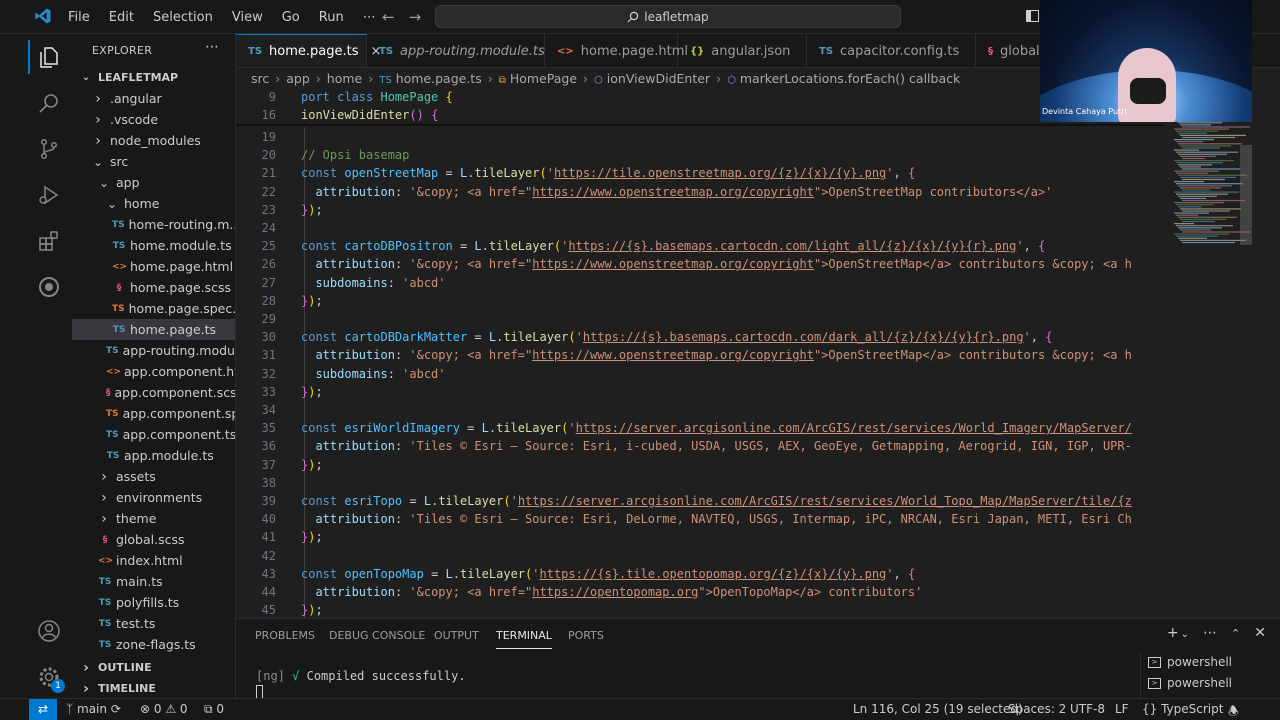 The image size is (1280, 720). What do you see at coordinates (153, 560) in the screenshot?
I see `file-item: <> index.html` at bounding box center [153, 560].